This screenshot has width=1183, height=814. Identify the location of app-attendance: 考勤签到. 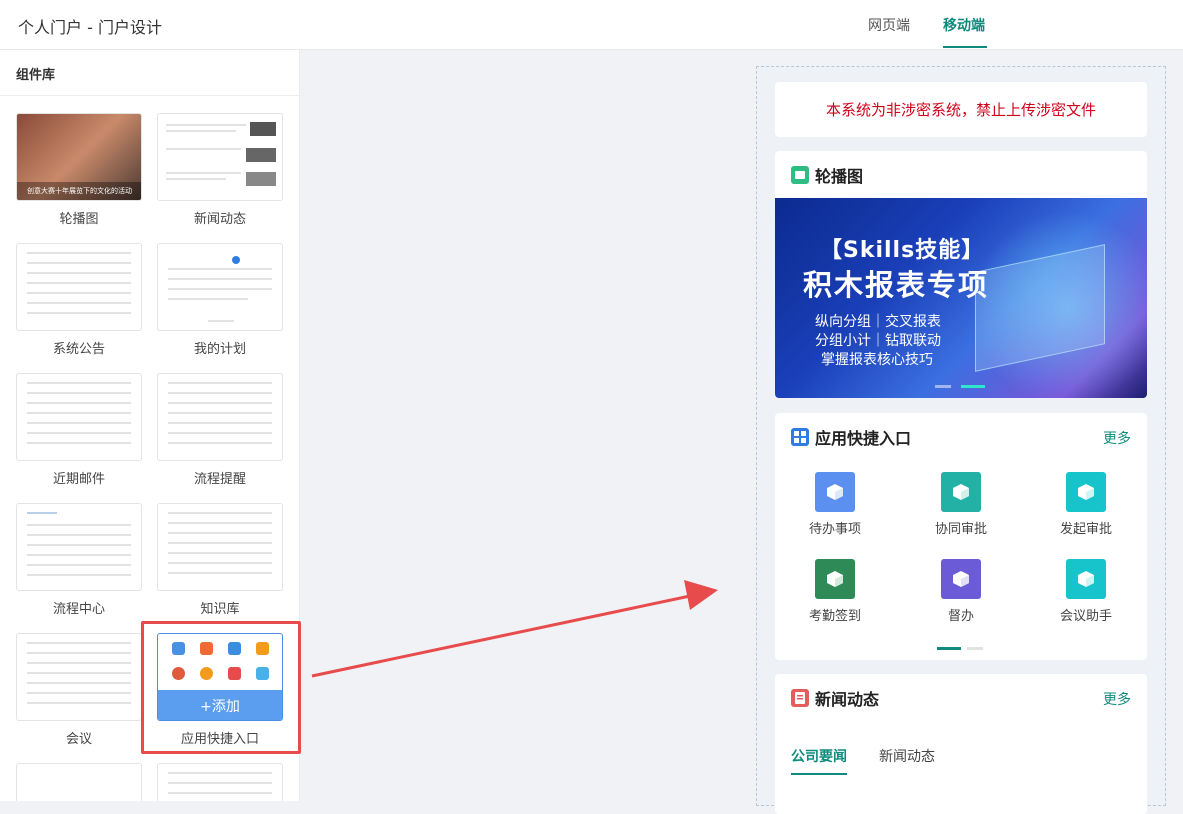
(835, 591).